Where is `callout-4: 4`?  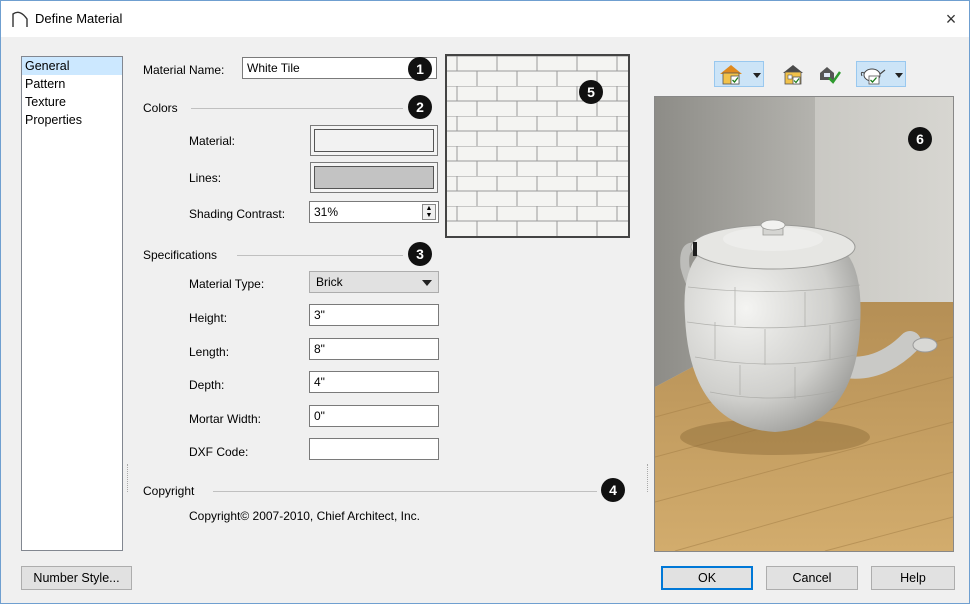
callout-4: 4 is located at coordinates (613, 490).